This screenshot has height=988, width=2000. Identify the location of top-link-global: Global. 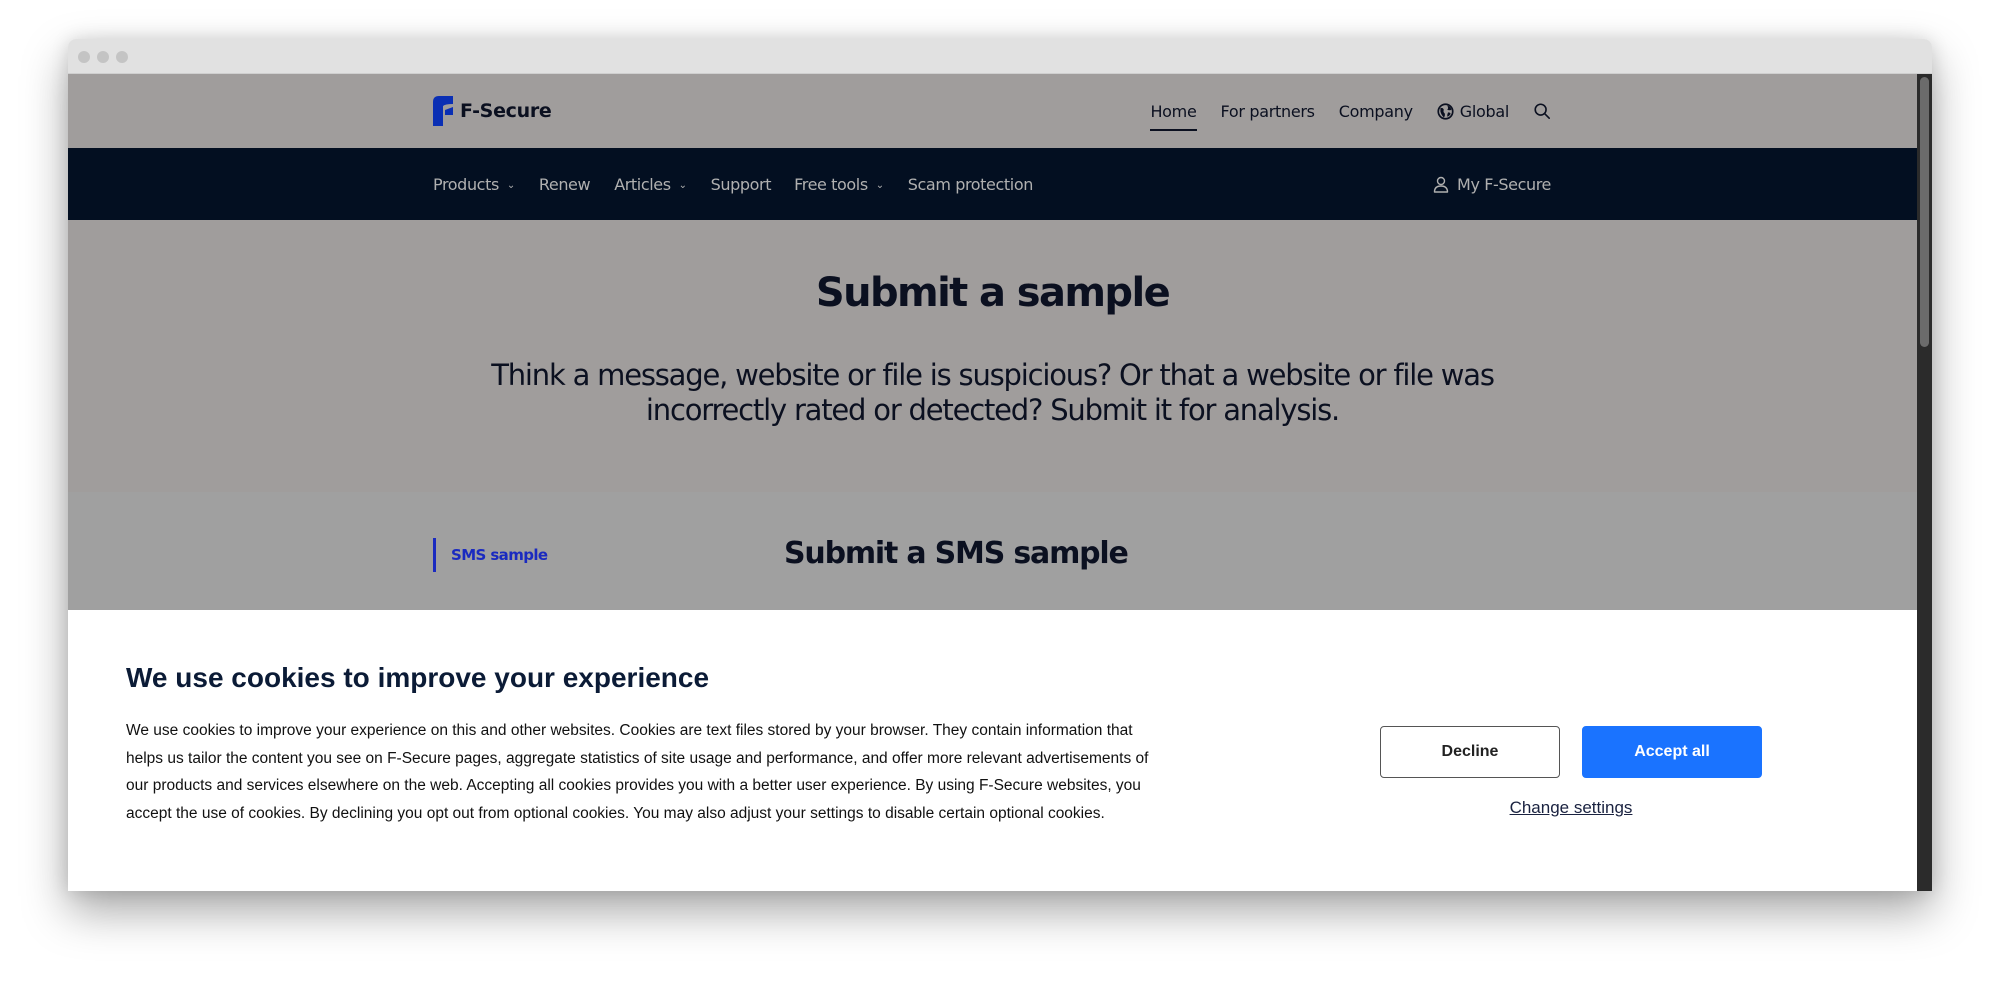
(1473, 111).